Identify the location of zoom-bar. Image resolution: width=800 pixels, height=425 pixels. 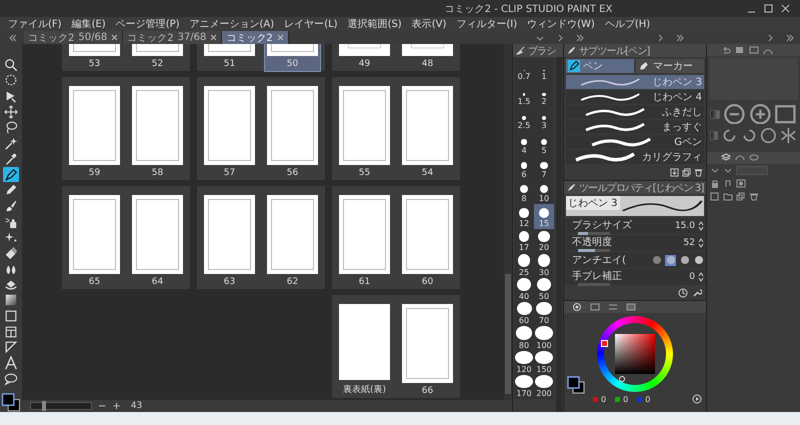
(715, 114).